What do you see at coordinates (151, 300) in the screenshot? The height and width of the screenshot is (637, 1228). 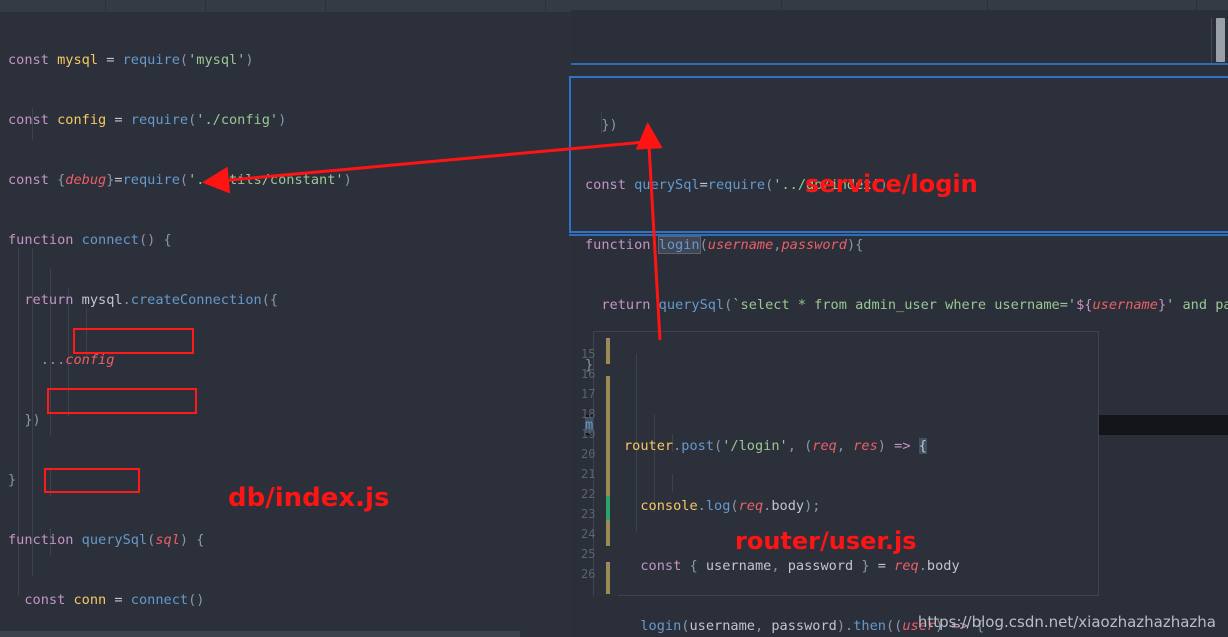 I see `code-line: return mysql.createConnection({` at bounding box center [151, 300].